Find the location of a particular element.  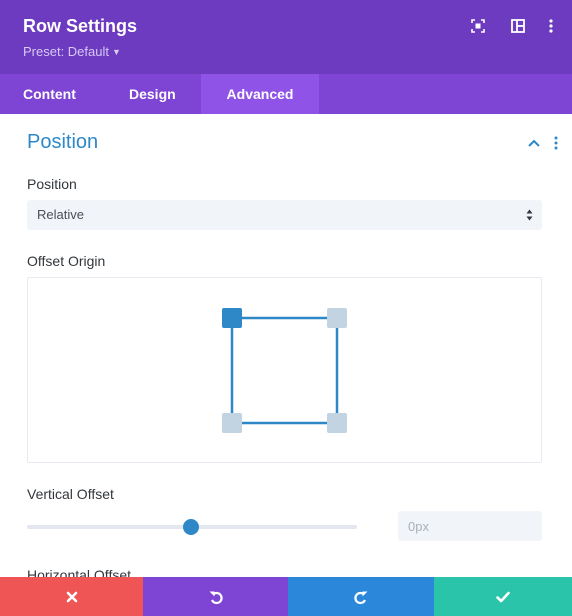

tab-advanced: Advanced is located at coordinates (260, 94).